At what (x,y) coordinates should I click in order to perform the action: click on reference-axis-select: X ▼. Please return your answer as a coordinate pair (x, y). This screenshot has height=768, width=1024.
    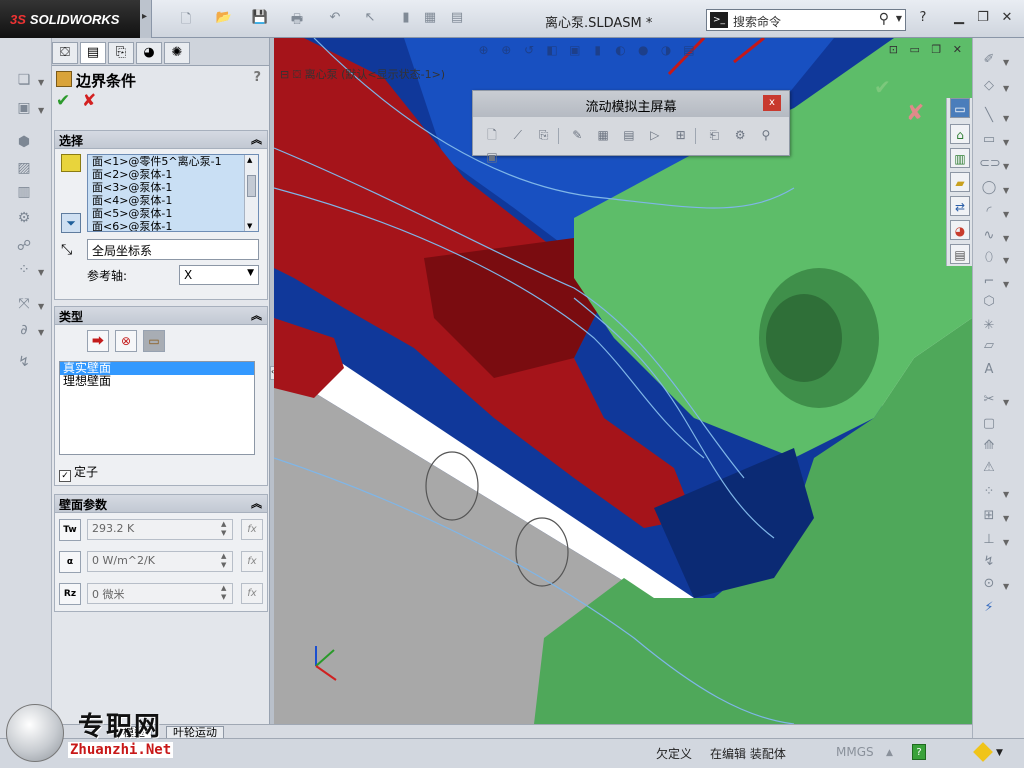
    Looking at the image, I should click on (219, 275).